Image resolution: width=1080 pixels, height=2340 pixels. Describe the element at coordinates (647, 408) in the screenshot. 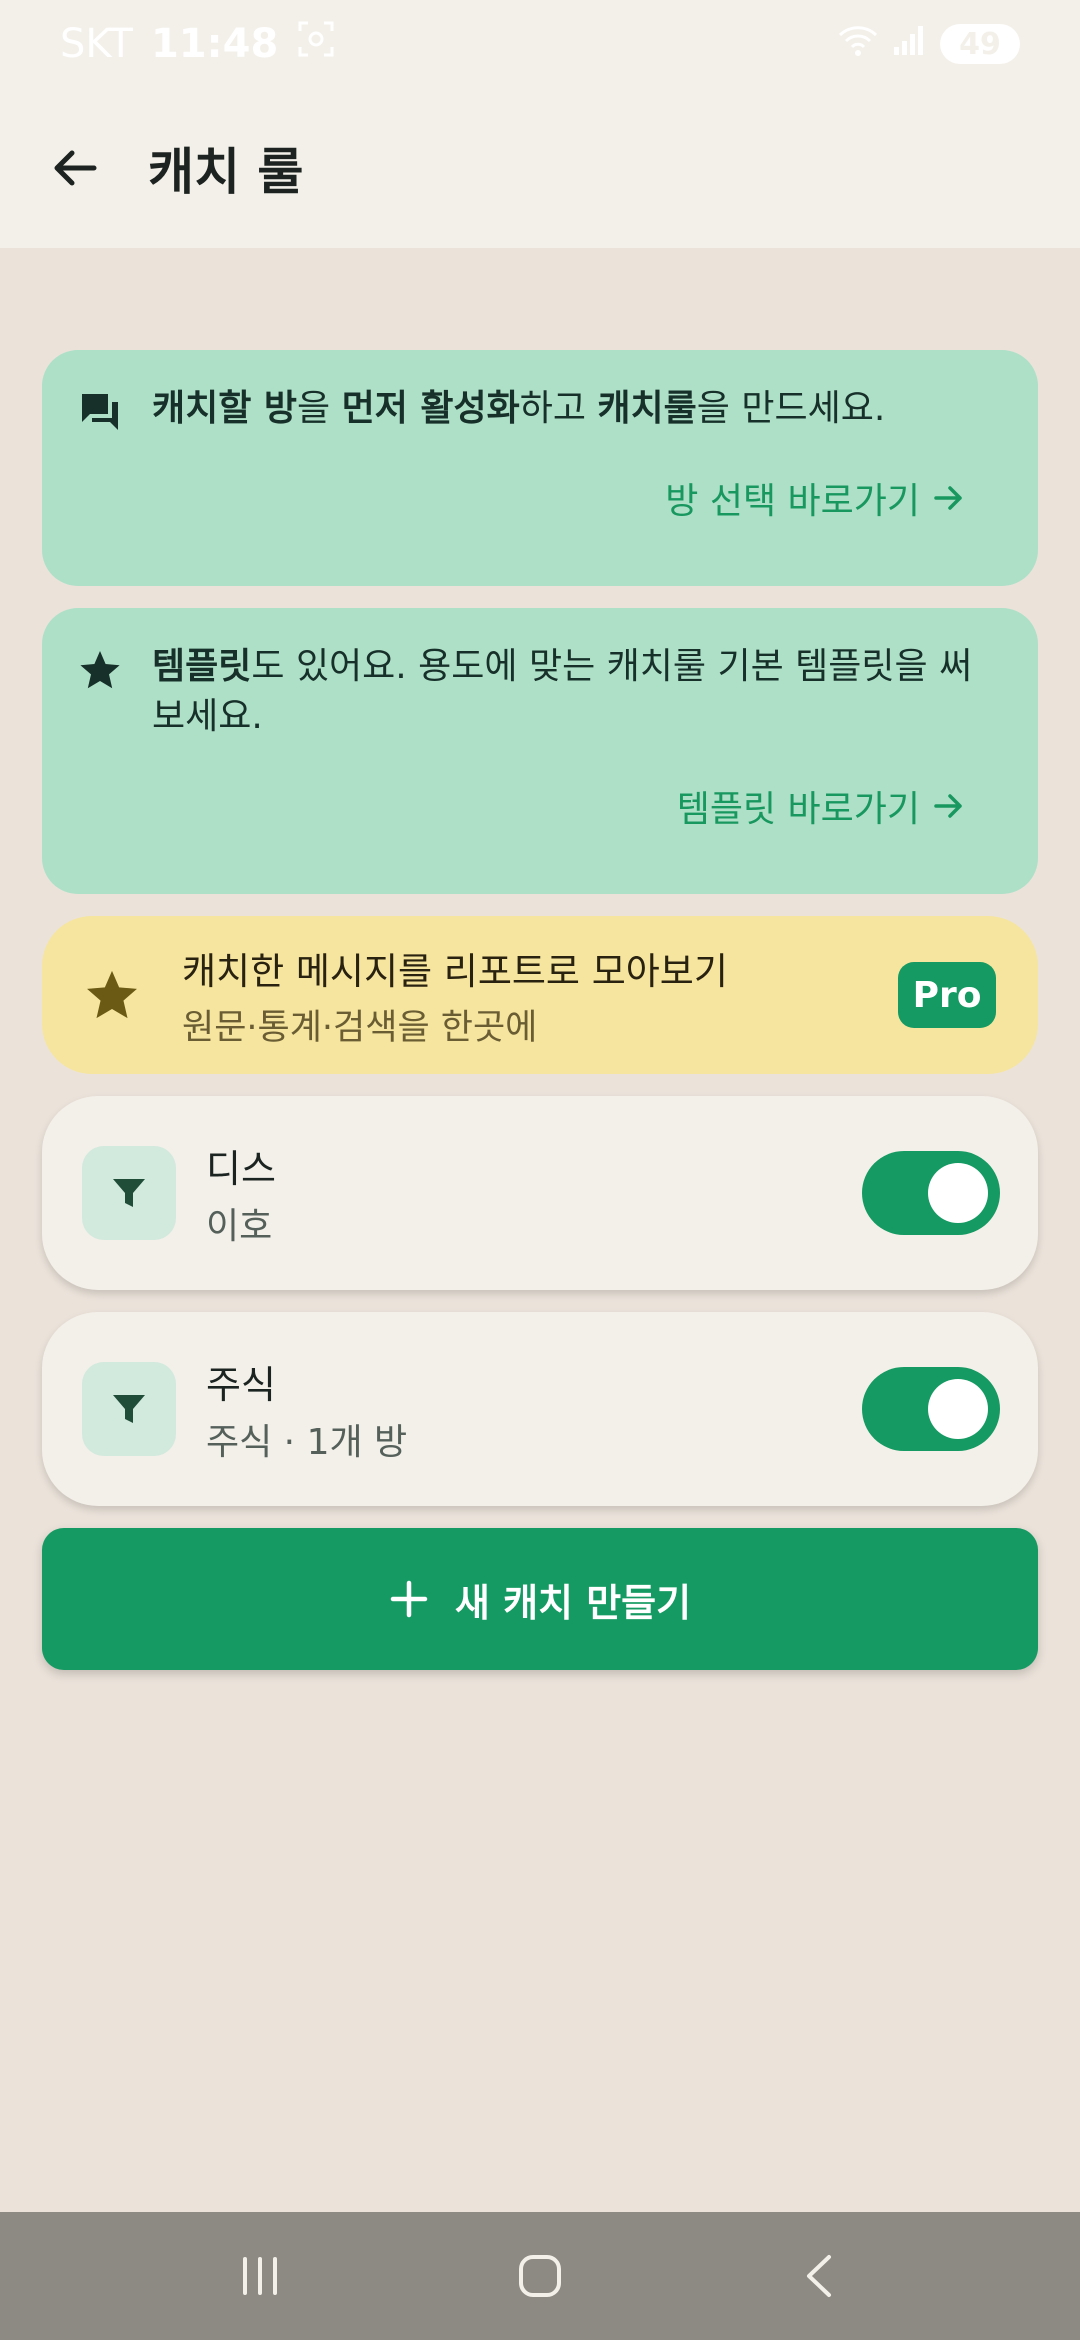

I see `info-text-bold: 캐치룰` at that location.